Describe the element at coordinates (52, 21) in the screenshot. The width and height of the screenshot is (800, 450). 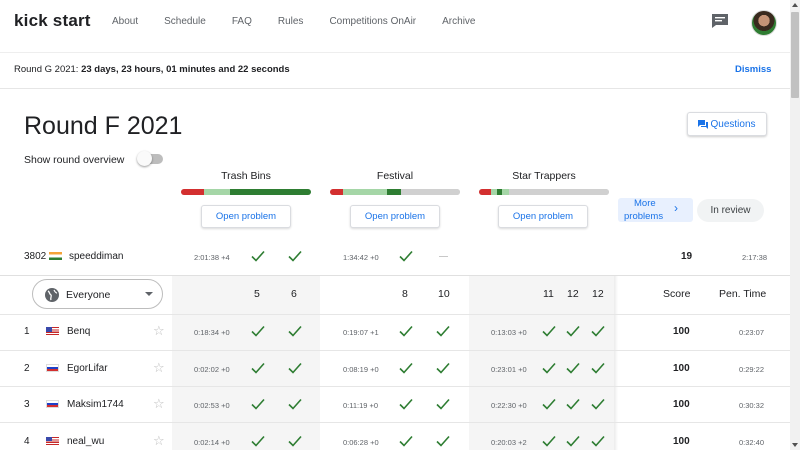
I see `kickstart-logo: kick start` at that location.